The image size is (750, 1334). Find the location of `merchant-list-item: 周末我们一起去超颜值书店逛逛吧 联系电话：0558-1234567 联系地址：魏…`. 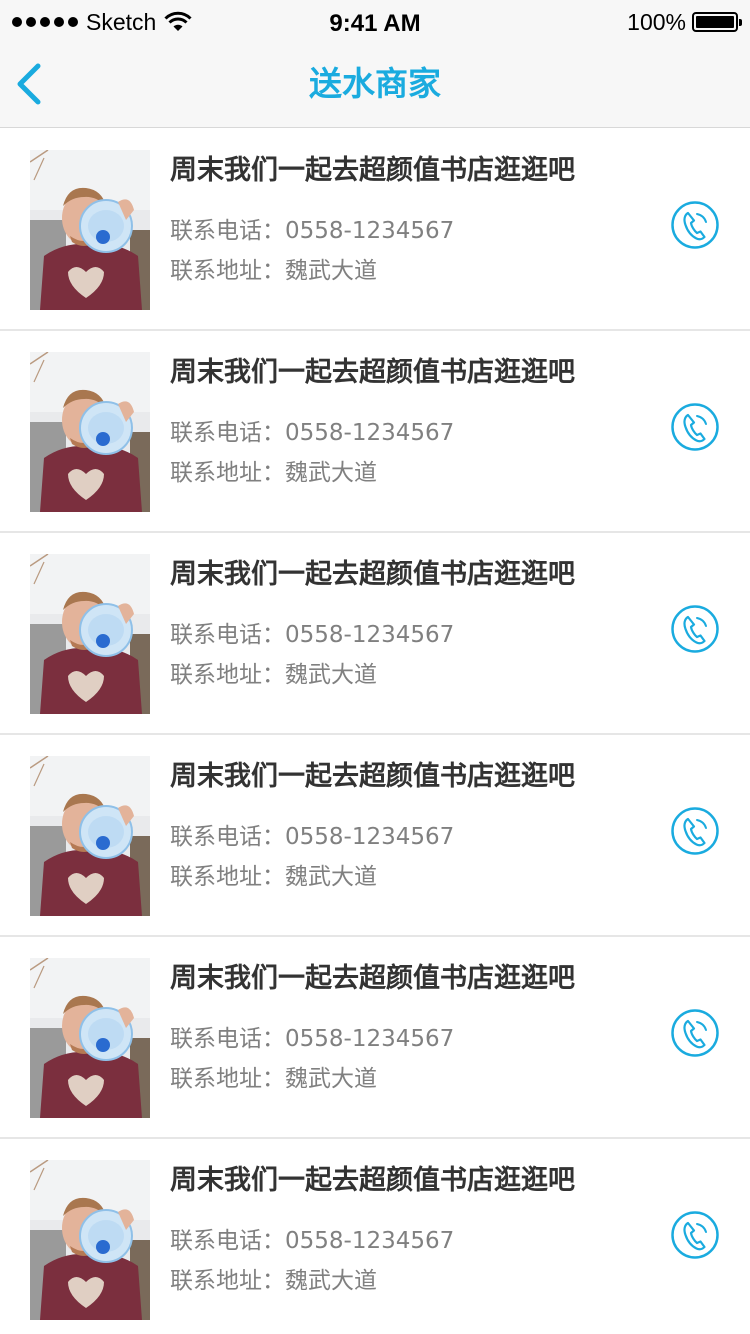

merchant-list-item: 周末我们一起去超颜值书店逛逛吧 联系电话：0558-1234567 联系地址：魏… is located at coordinates (375, 1236).